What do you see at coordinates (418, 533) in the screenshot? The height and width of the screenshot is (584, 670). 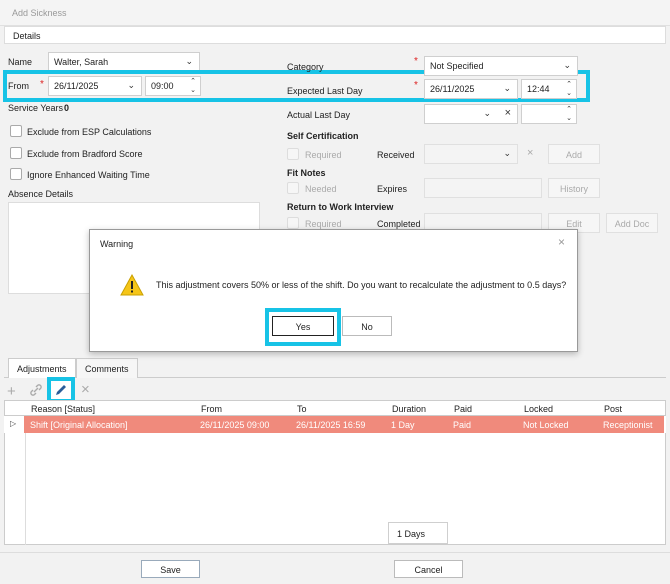 I see `total-duration: 1 Days` at bounding box center [418, 533].